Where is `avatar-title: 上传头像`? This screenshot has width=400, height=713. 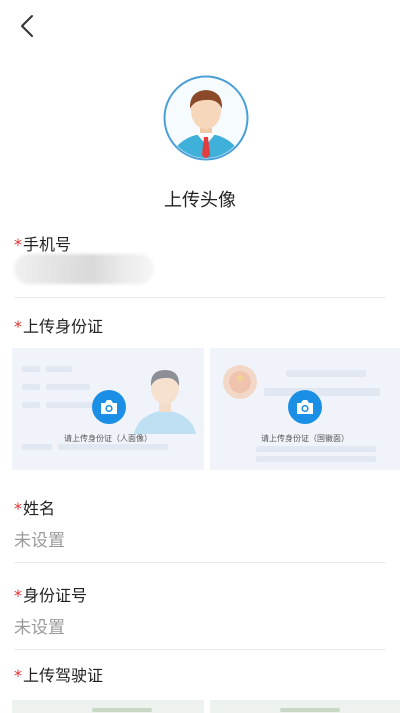 avatar-title: 上传头像 is located at coordinates (200, 200).